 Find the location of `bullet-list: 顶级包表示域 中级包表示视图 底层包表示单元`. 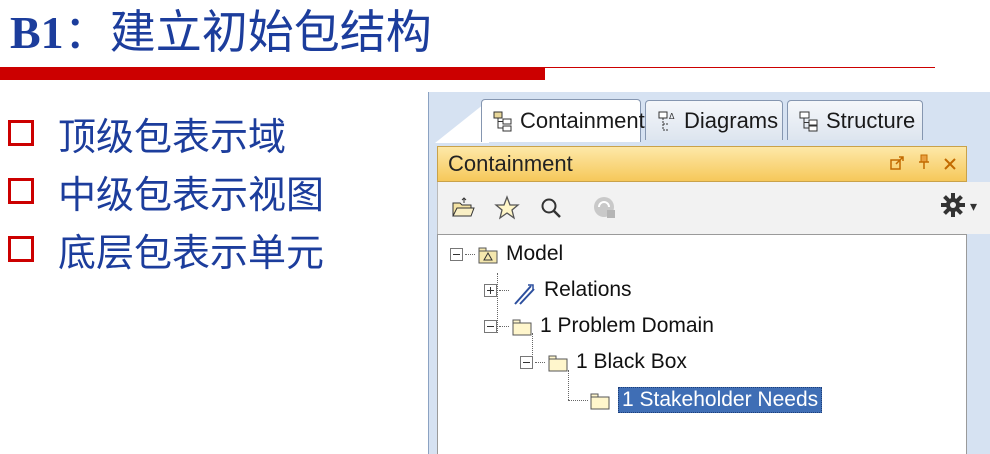

bullet-list: 顶级包表示域 中级包表示视图 底层包表示单元 is located at coordinates (166, 191).